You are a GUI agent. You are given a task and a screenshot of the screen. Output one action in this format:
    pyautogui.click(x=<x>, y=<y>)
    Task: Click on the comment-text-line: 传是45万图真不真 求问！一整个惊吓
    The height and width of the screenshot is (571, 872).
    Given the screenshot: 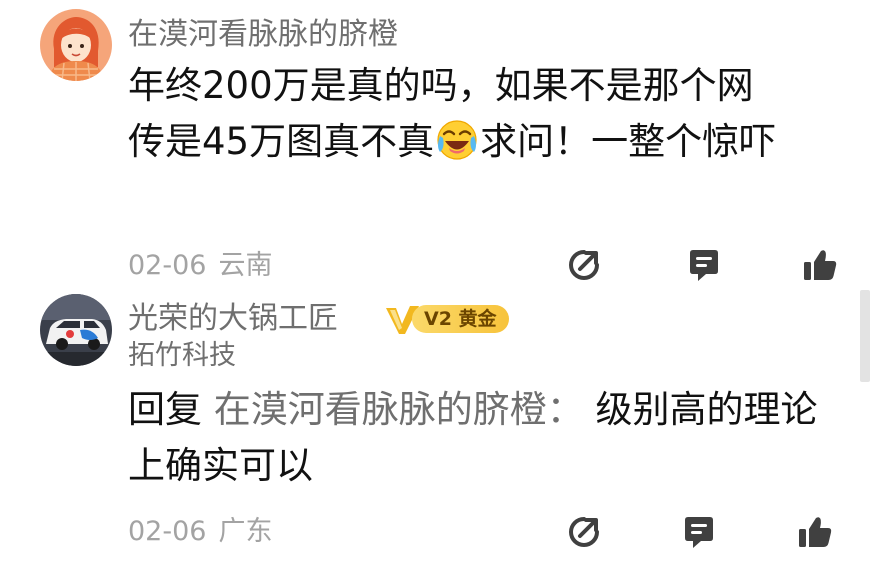 What is the action you would take?
    pyautogui.click(x=488, y=142)
    